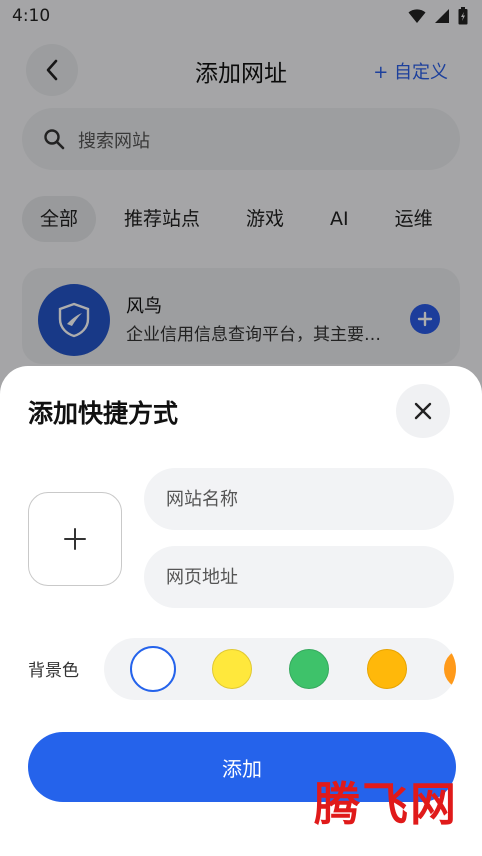 Image resolution: width=482 pixels, height=856 pixels. I want to click on plus-icon, so click(75, 539).